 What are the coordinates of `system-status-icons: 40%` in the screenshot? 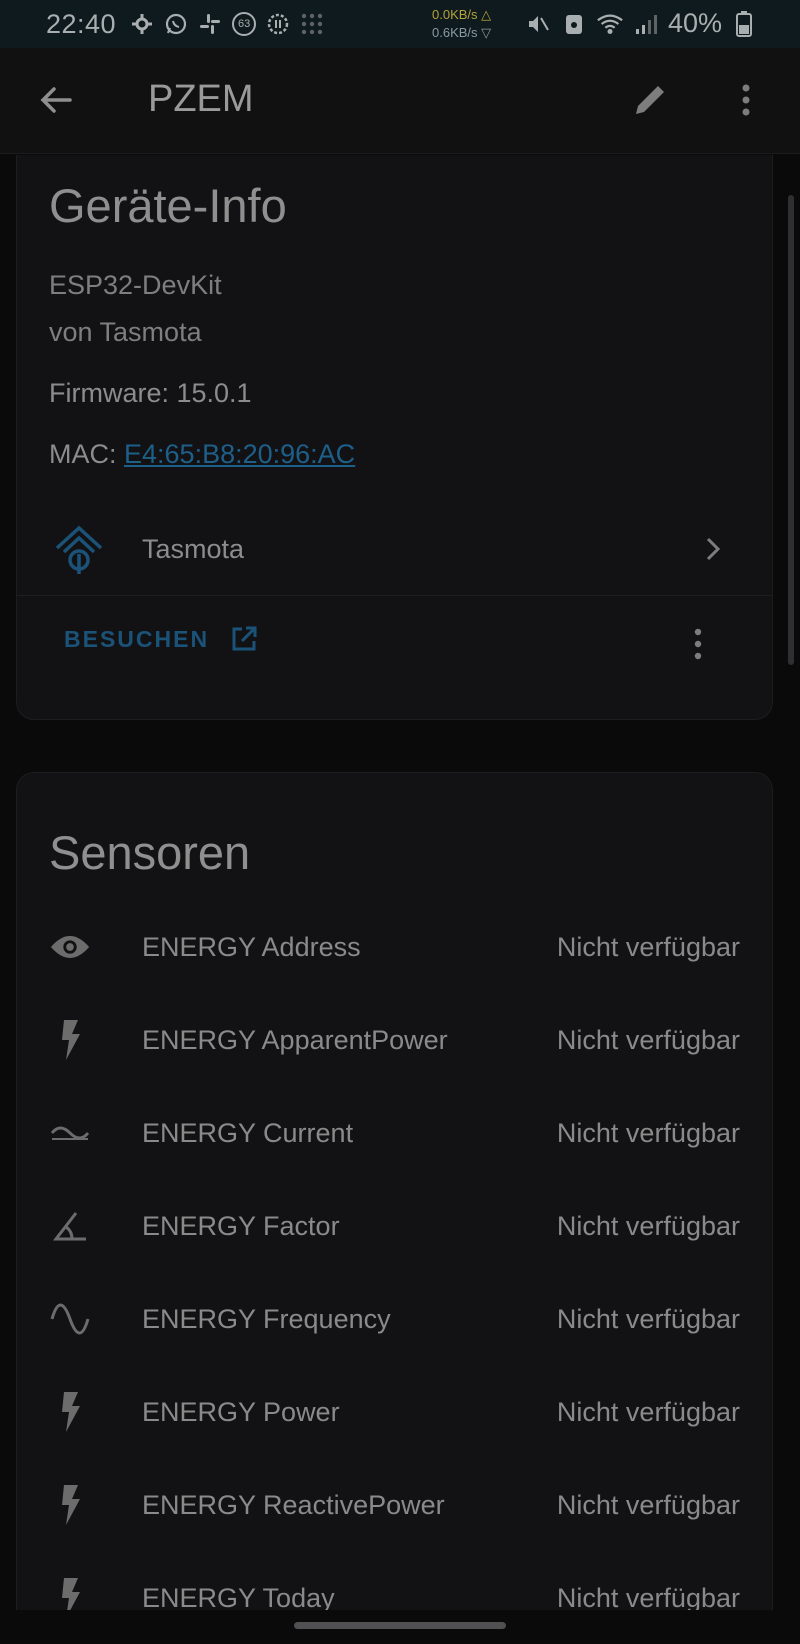 It's located at (641, 23).